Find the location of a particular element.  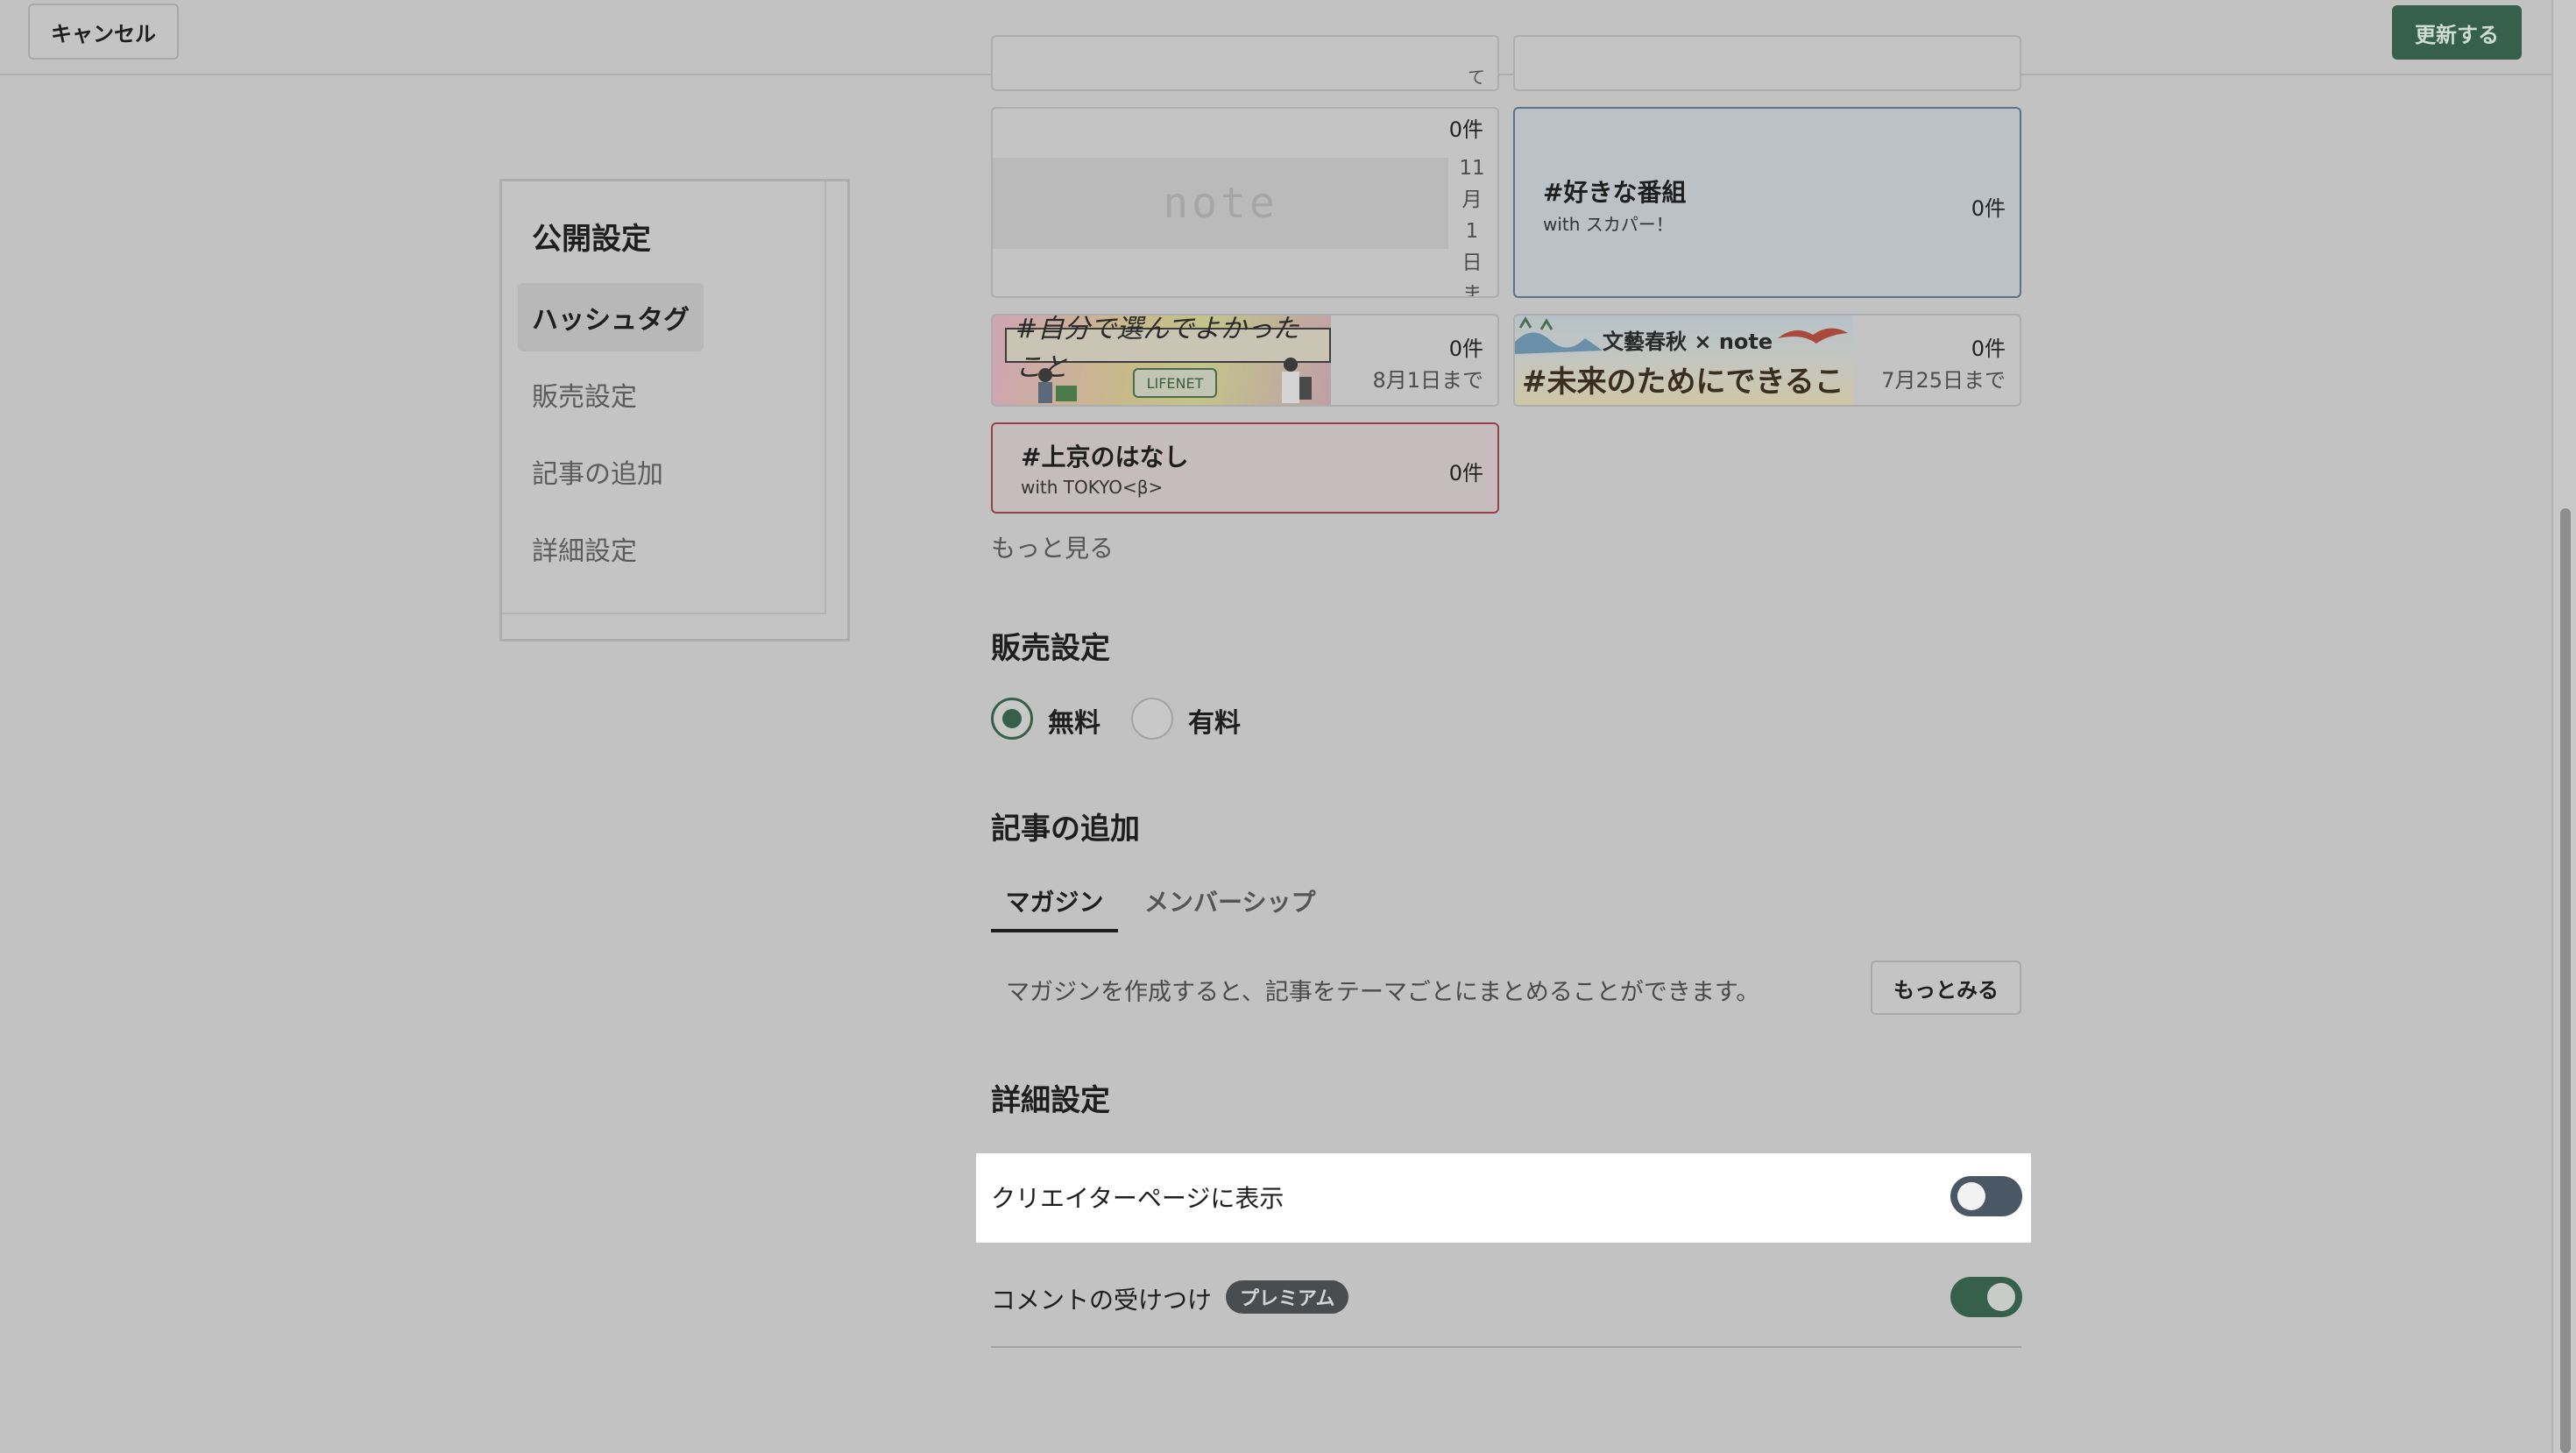

radio-free-label: 無料 is located at coordinates (1074, 720).